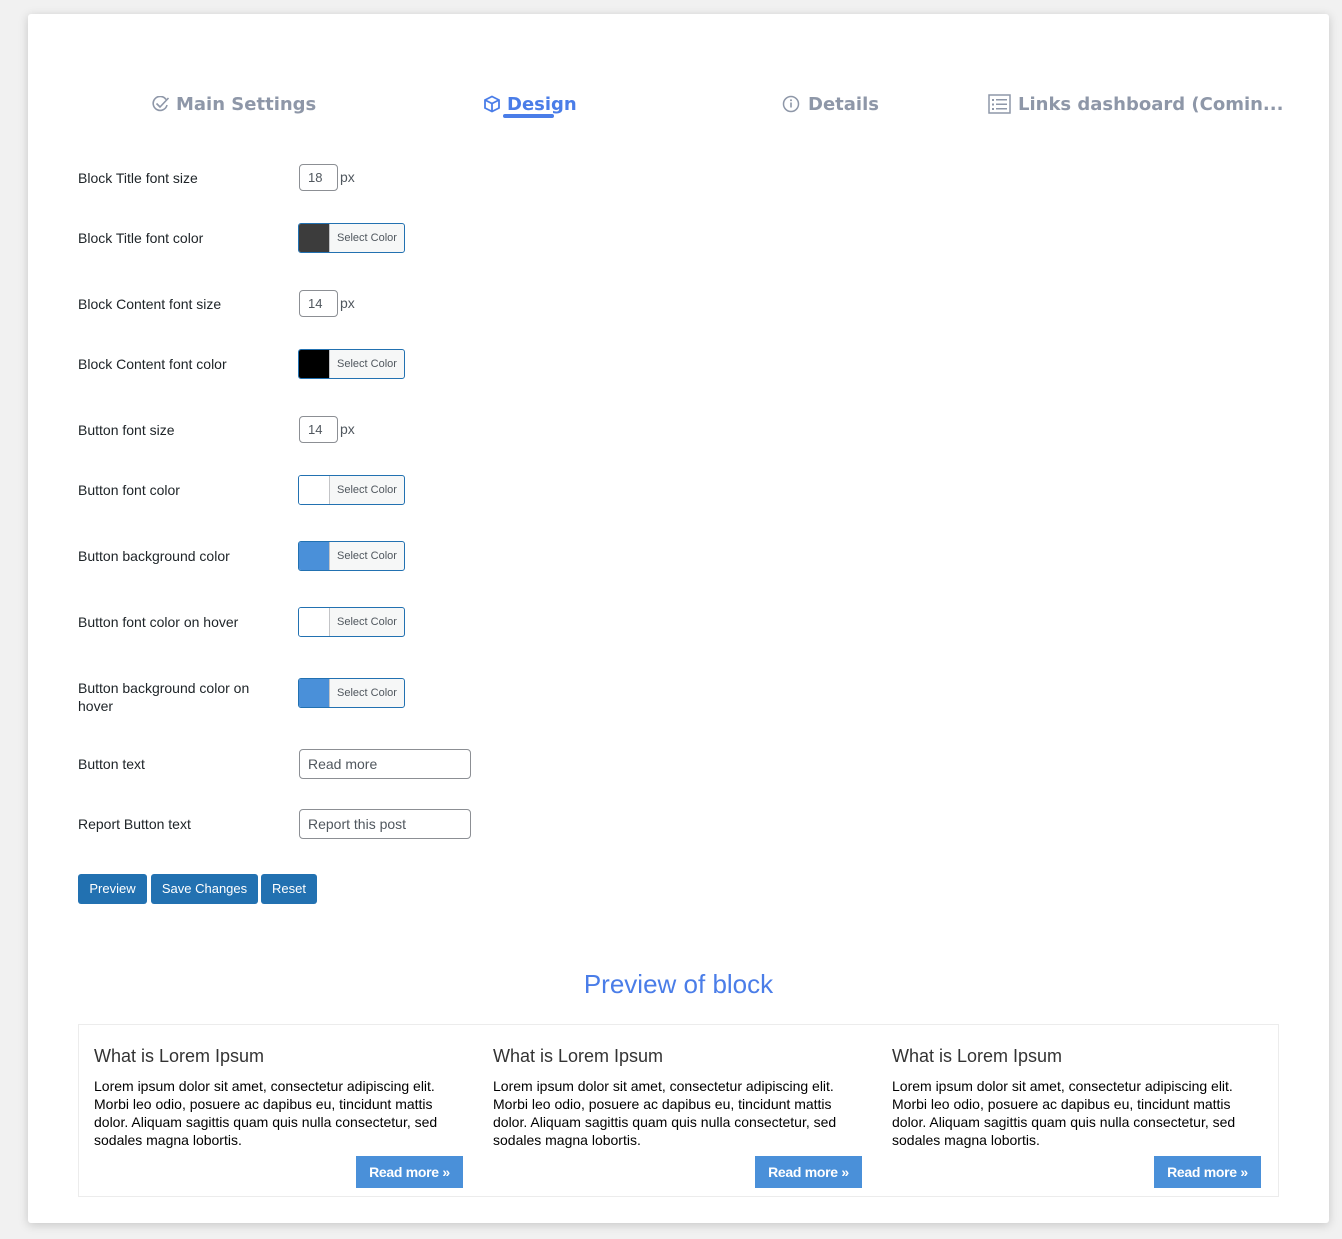 This screenshot has height=1239, width=1342. I want to click on button-background-color-hover-label: Button background color on hover, so click(164, 697).